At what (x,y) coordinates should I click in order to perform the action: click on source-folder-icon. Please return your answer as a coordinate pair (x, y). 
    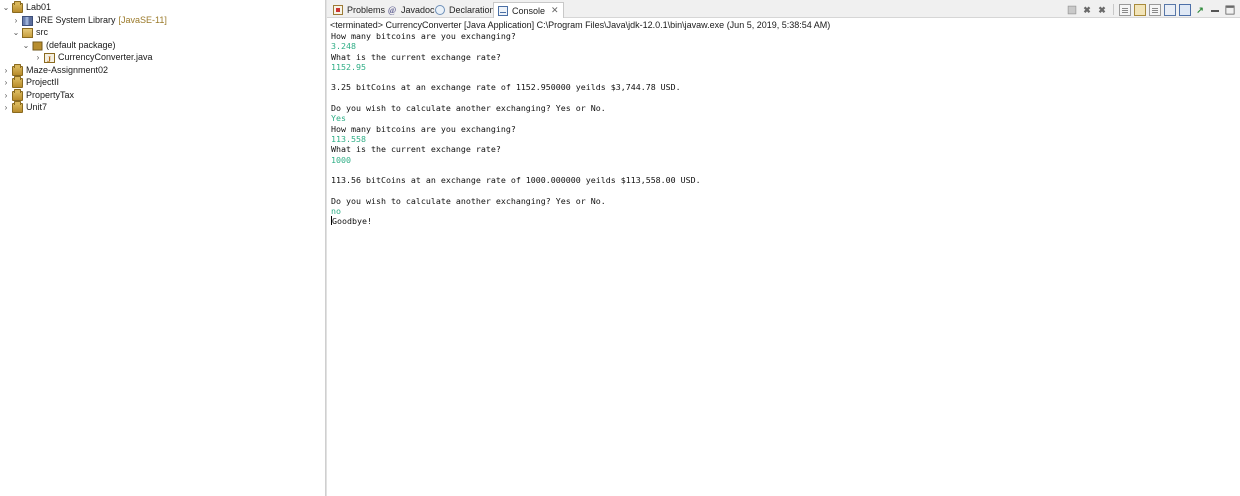
    Looking at the image, I should click on (27, 32).